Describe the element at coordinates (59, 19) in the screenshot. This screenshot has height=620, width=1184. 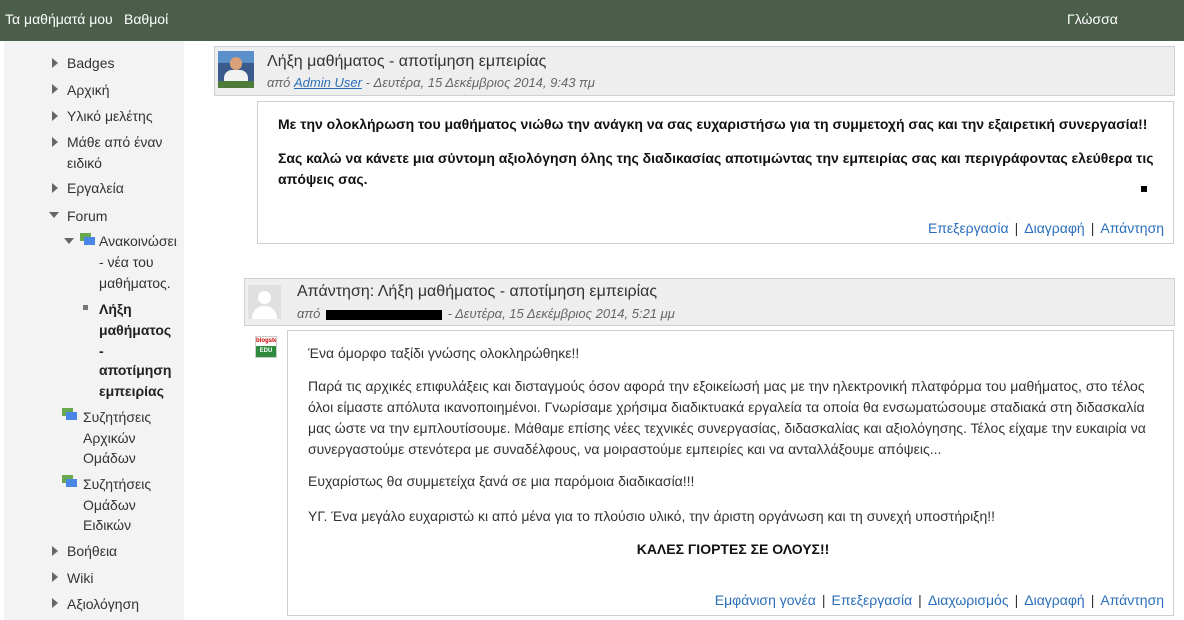
I see `nav-my-courses: Τα μαθήματά μου` at that location.